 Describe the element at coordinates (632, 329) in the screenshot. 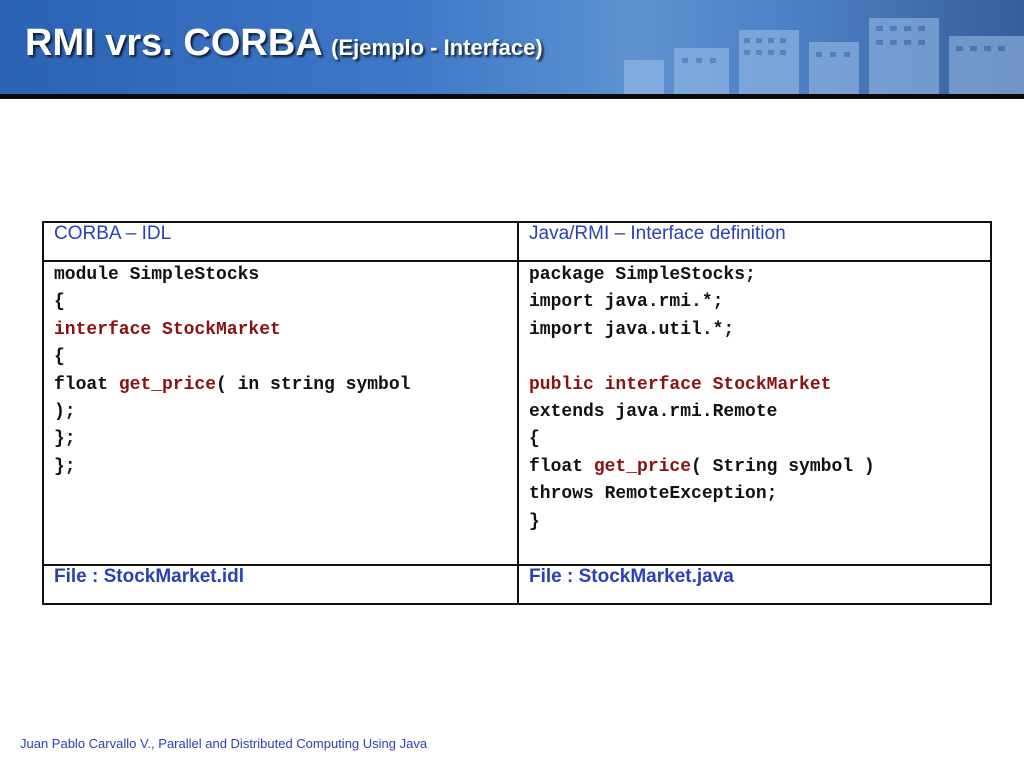

I see `code-line: import java.util.*;` at that location.